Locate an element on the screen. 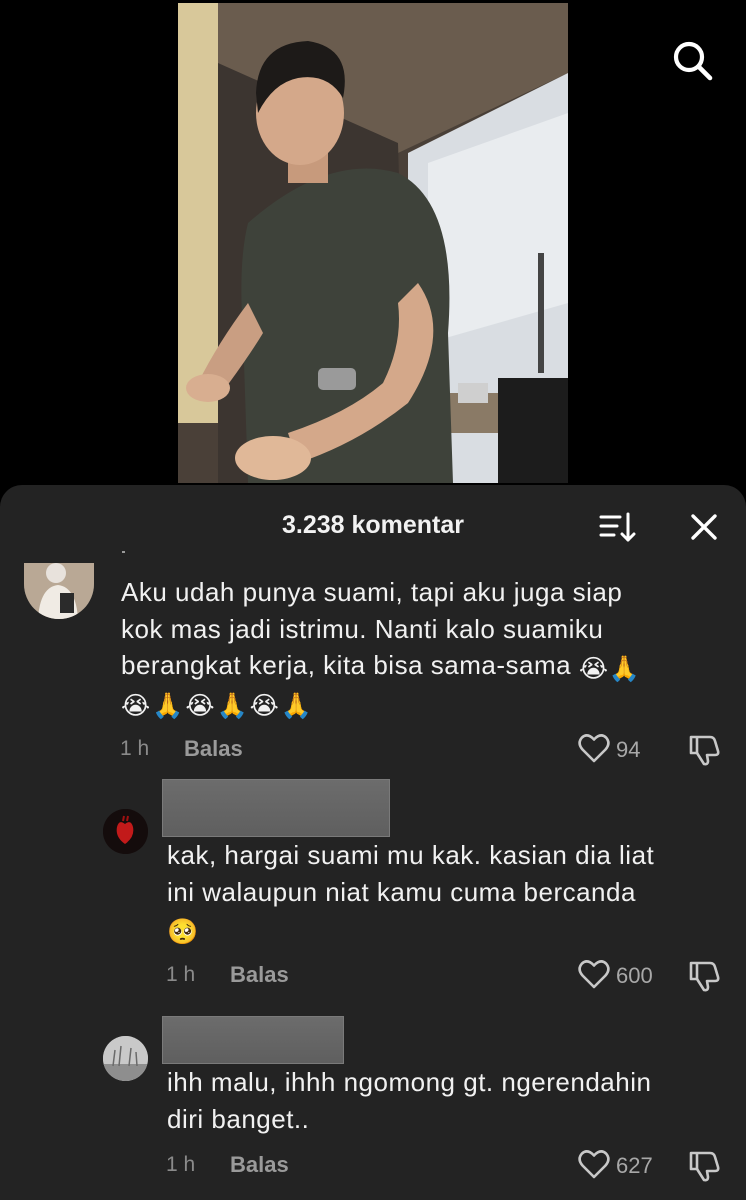 Image resolution: width=746 pixels, height=1200 pixels. emoji-group: 😭🙏 is located at coordinates (609, 669).